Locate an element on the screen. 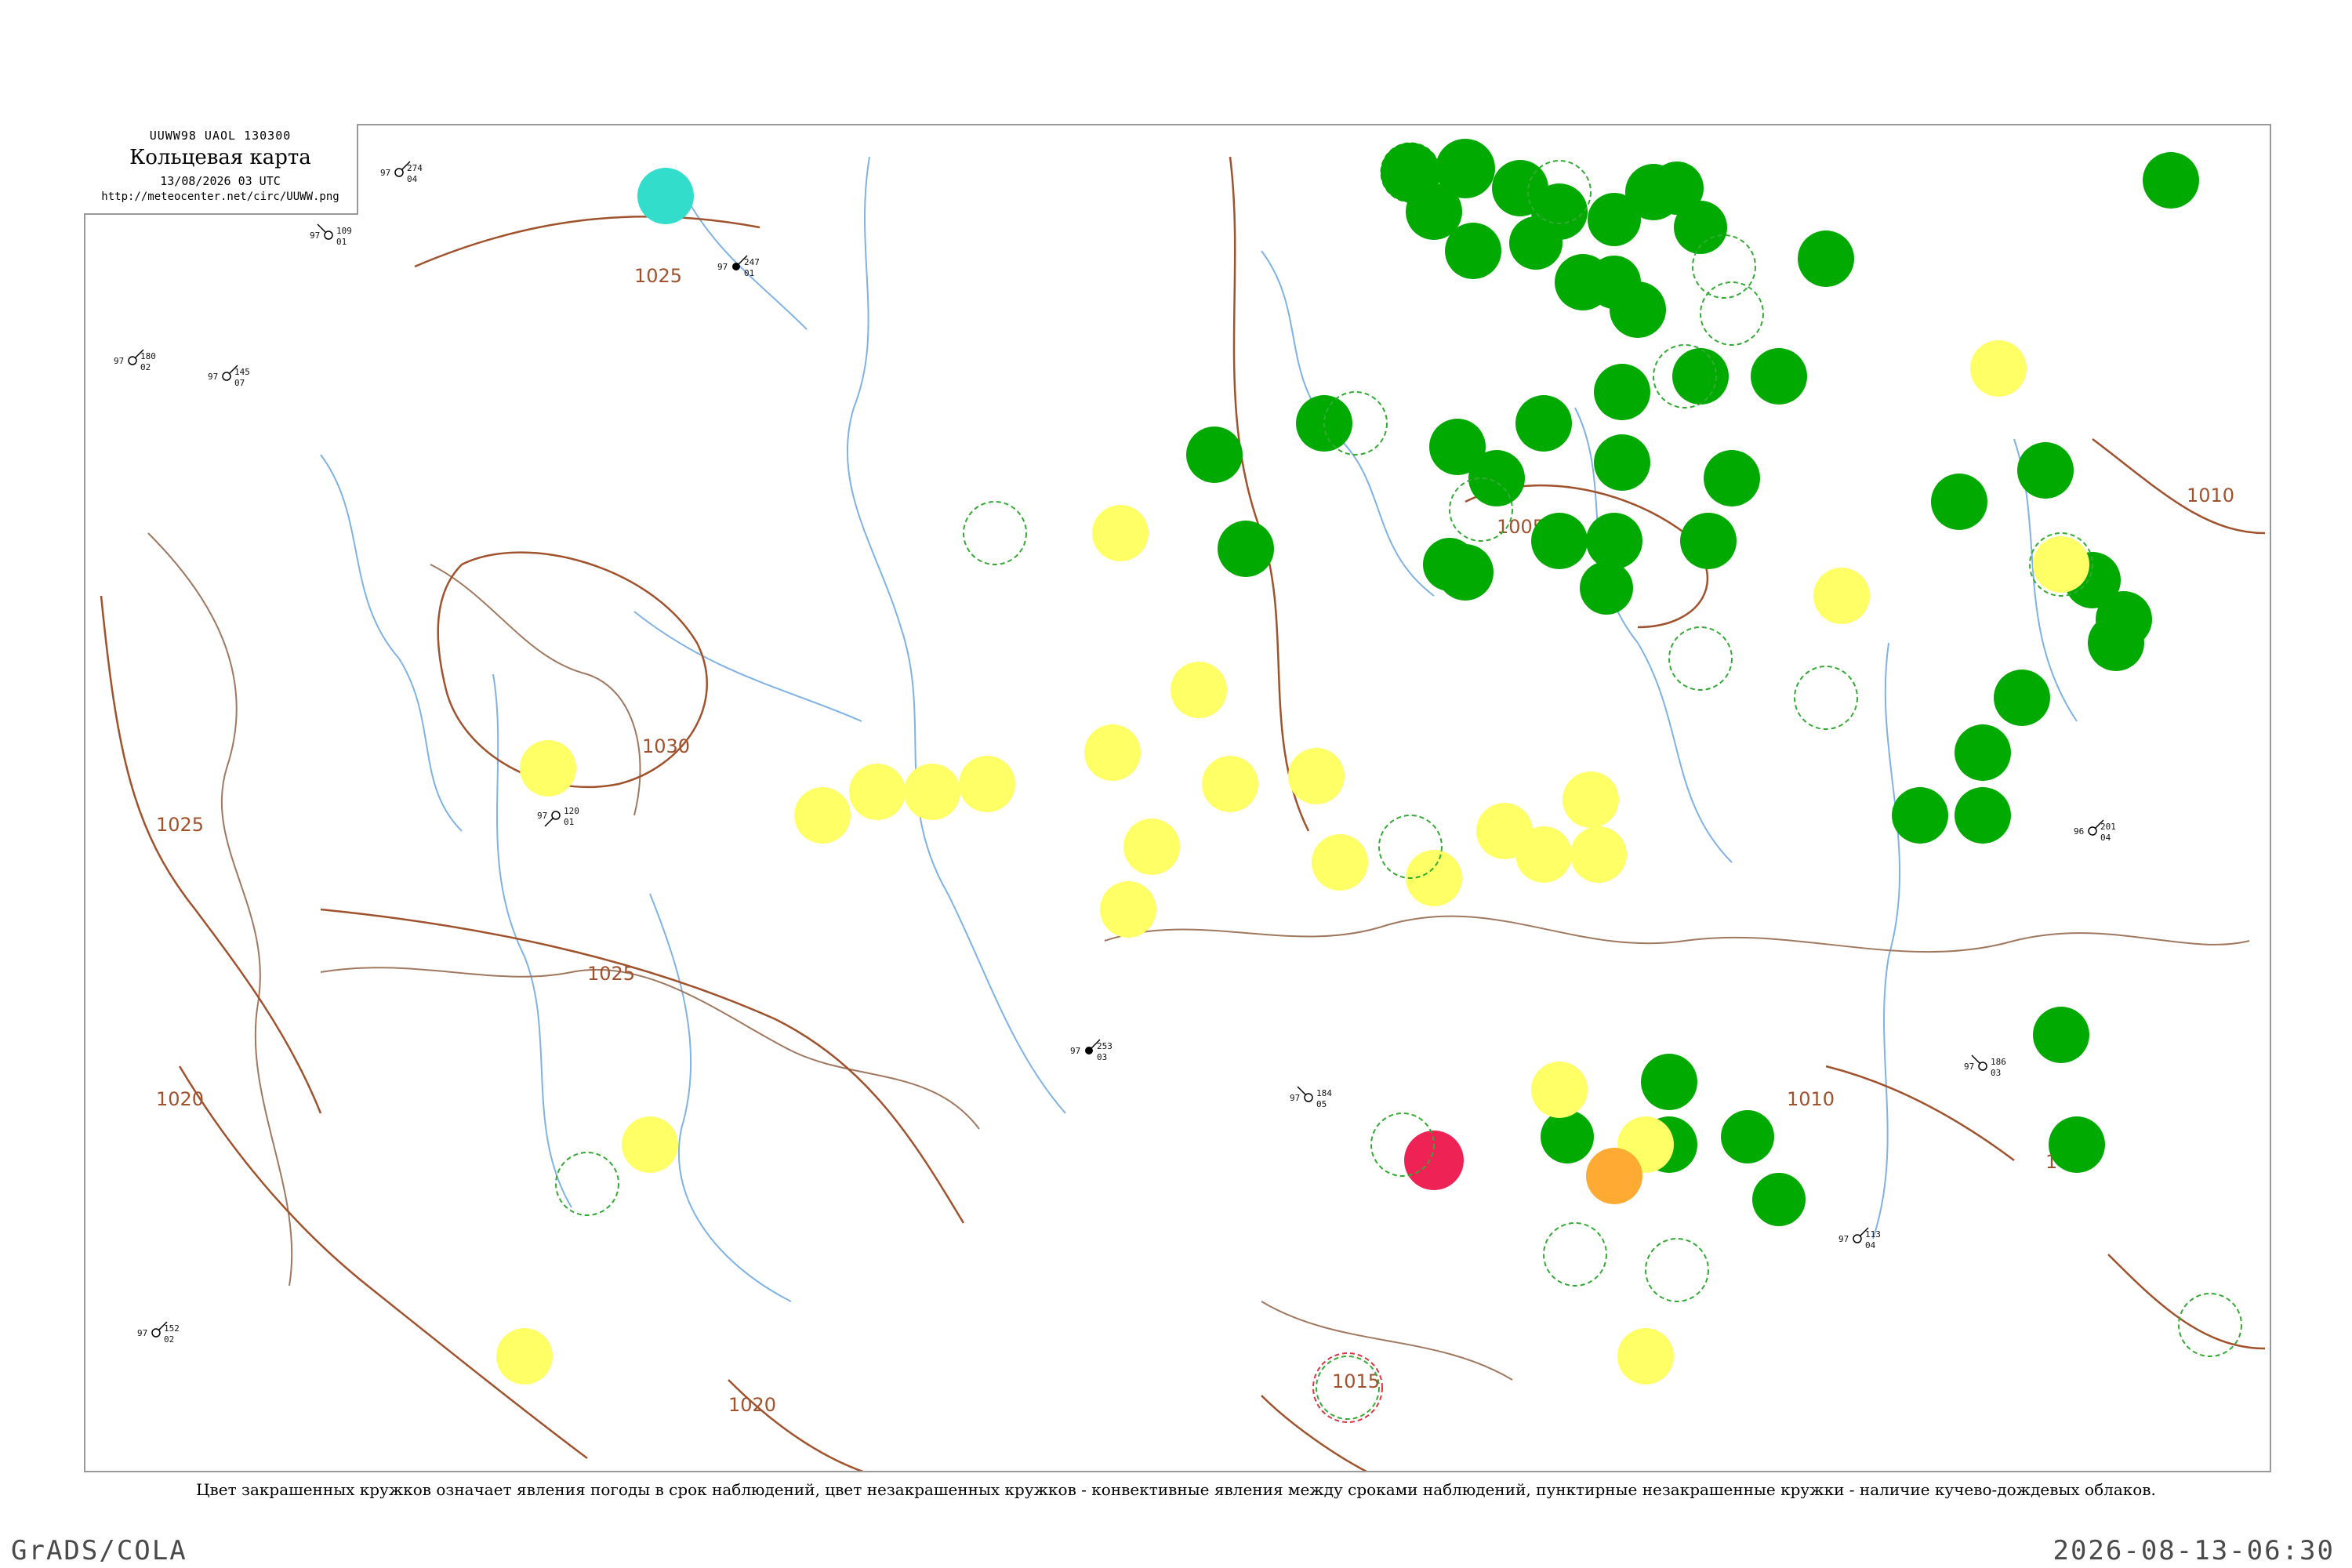 This screenshot has height=1568, width=2352. isobar-label: 1025 is located at coordinates (658, 276).